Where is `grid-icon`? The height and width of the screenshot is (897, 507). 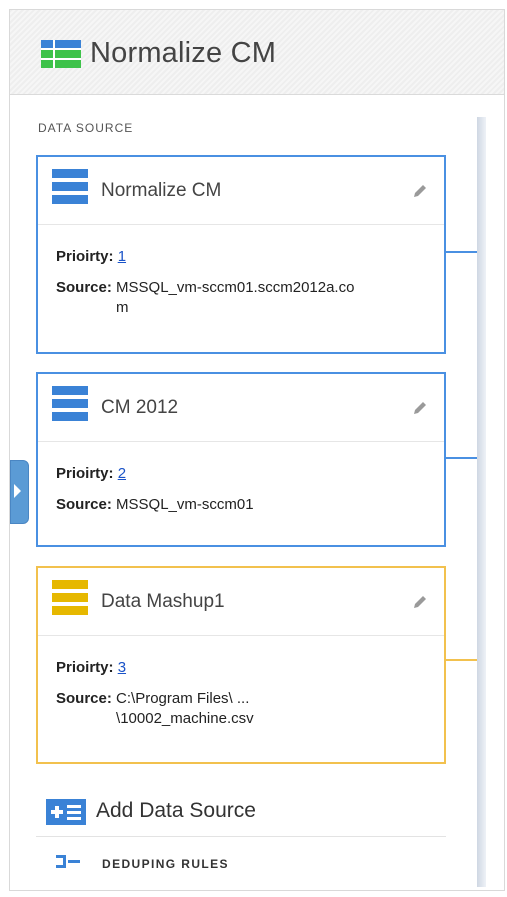 grid-icon is located at coordinates (61, 56).